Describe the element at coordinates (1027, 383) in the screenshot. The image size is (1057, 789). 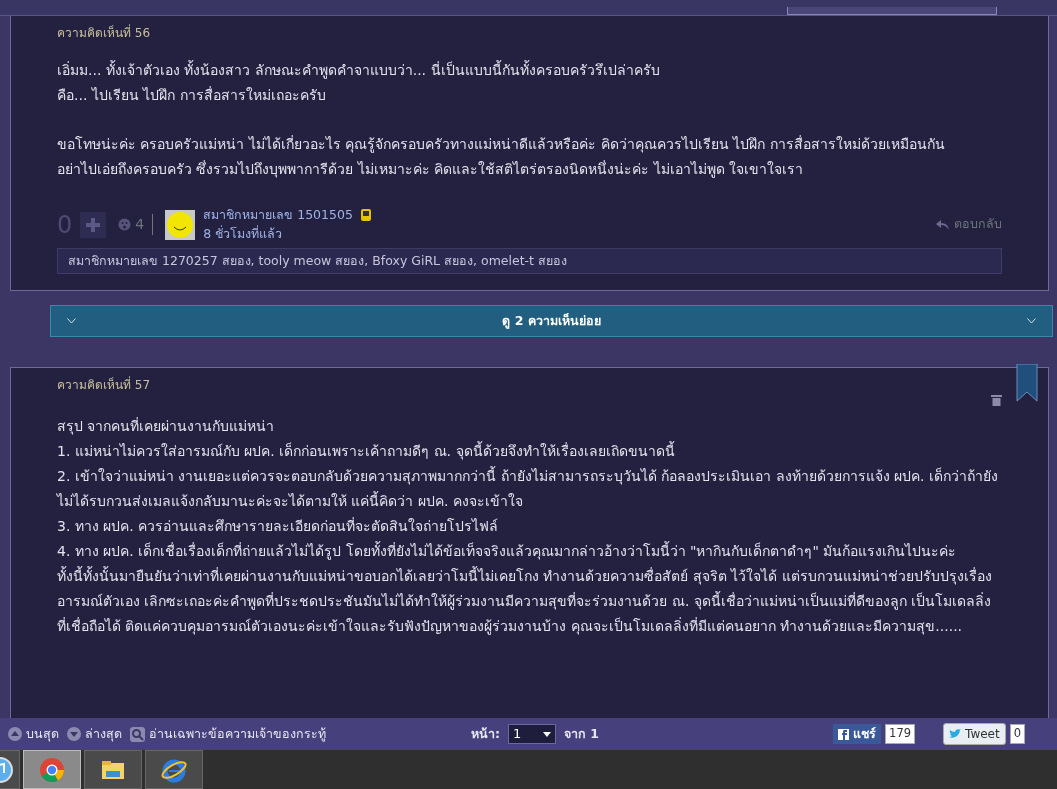
I see `bookmark-icon` at that location.